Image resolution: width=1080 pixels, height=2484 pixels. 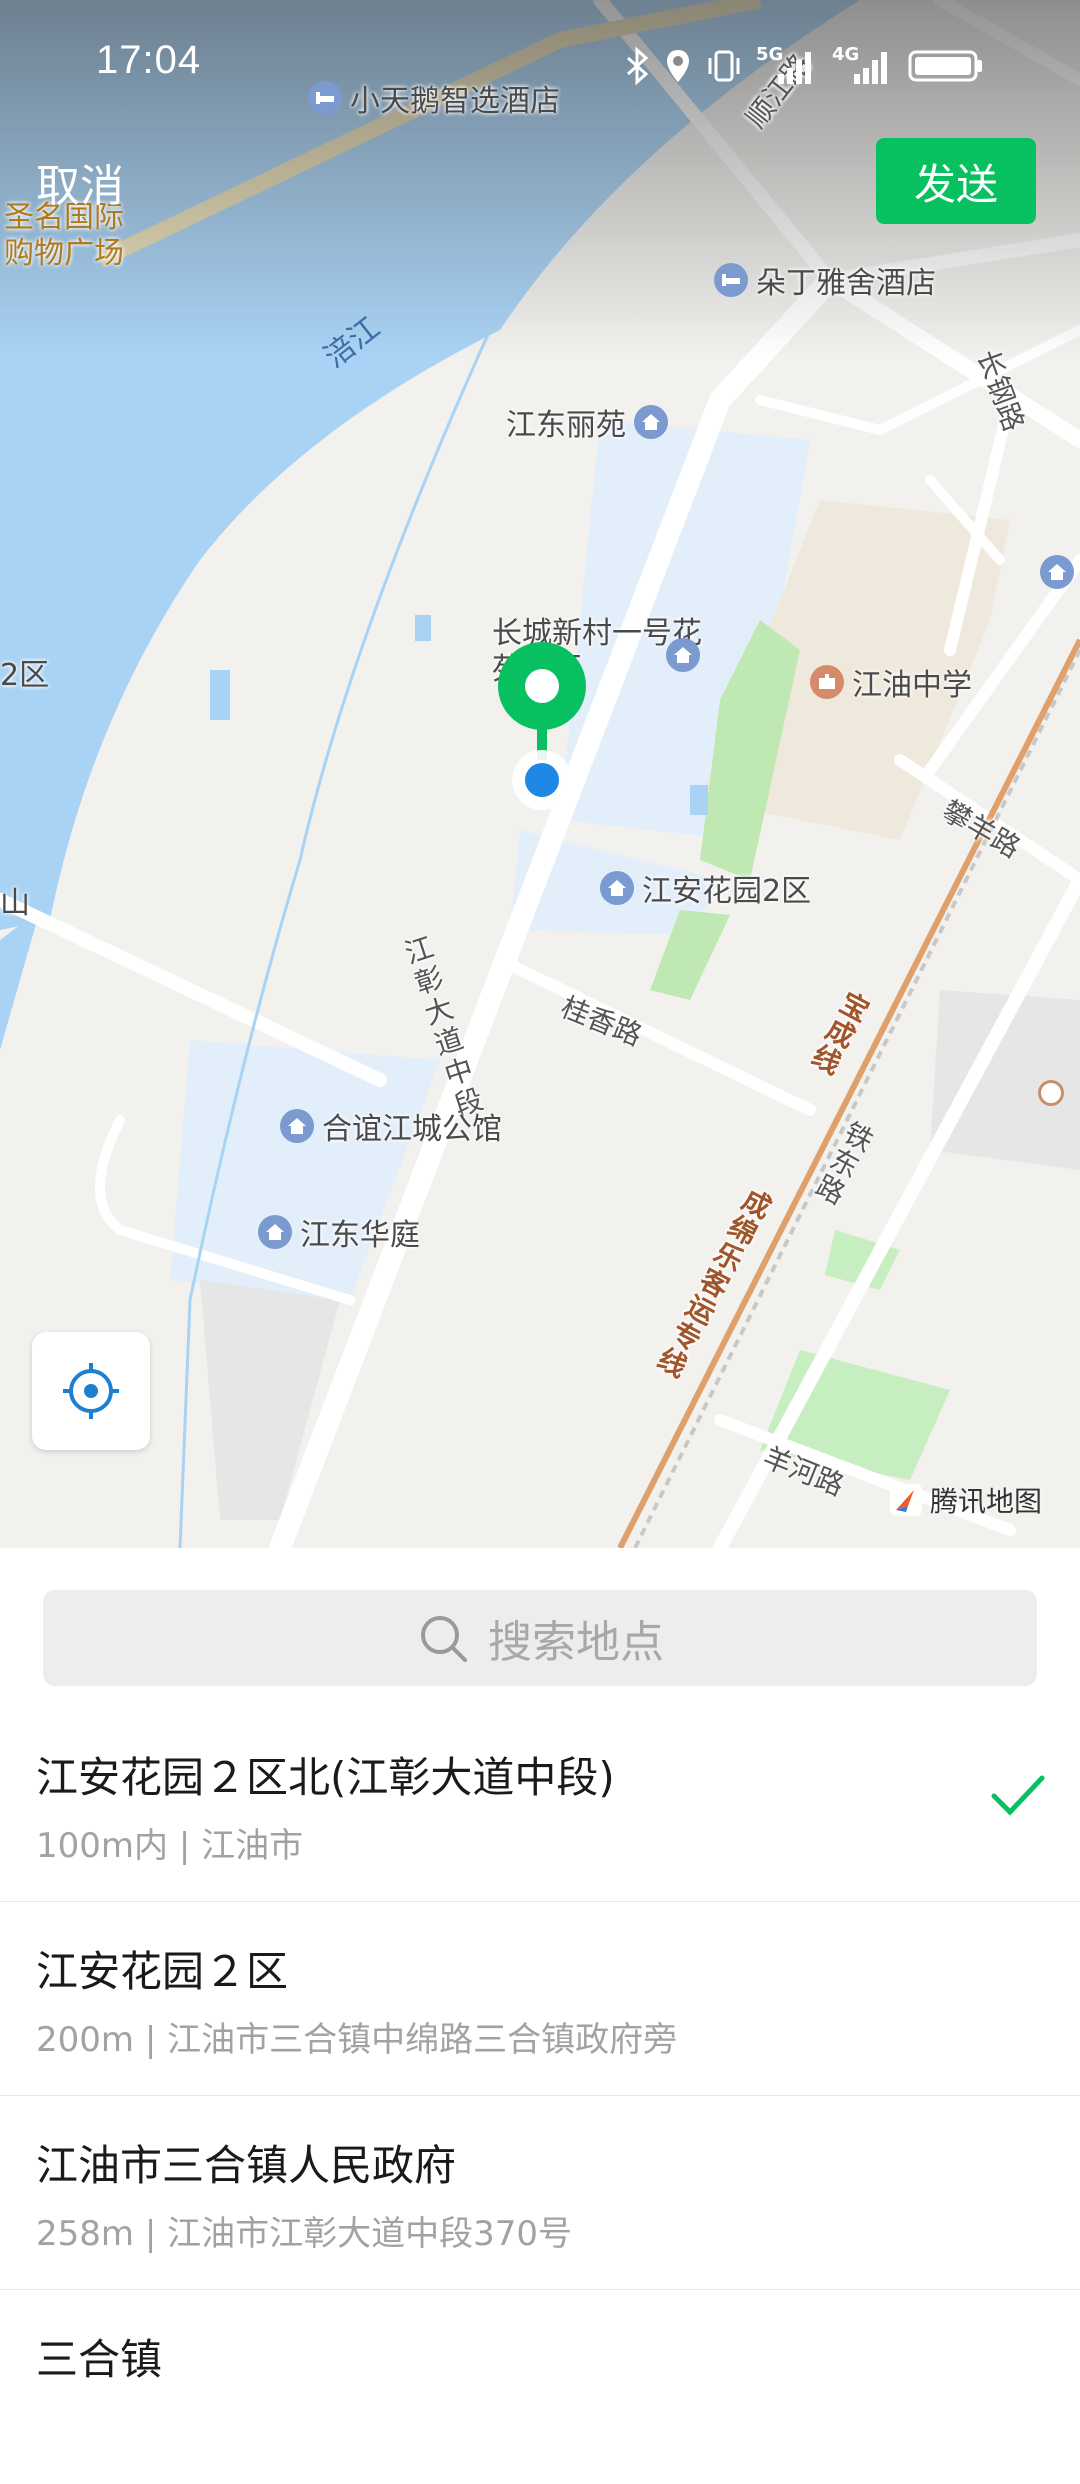 I want to click on search-icon, so click(x=444, y=1639).